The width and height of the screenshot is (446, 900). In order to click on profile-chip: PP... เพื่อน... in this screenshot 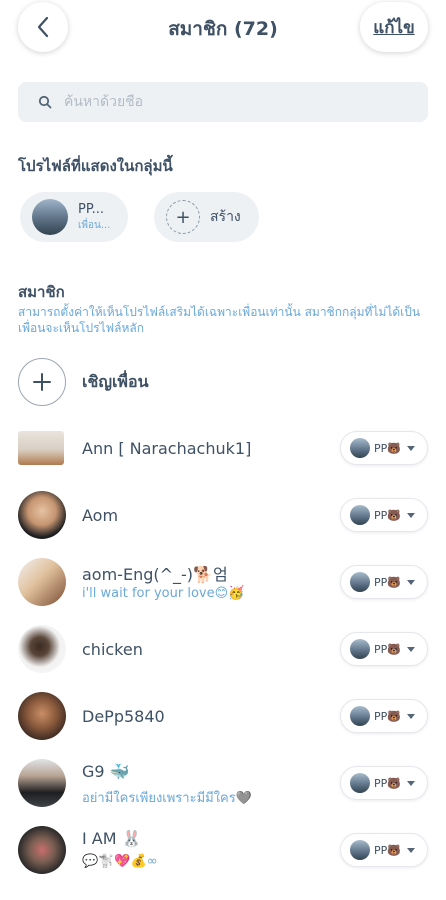, I will do `click(74, 217)`.